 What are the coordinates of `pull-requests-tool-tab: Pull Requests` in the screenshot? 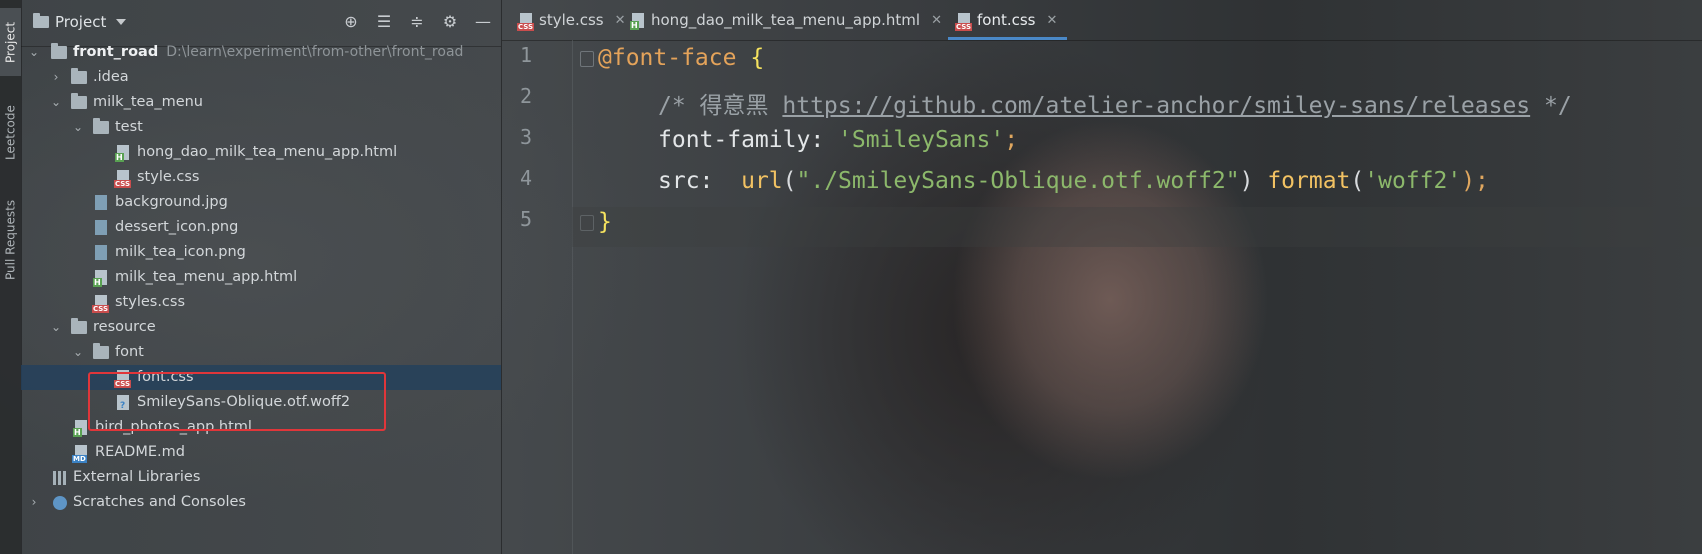 It's located at (10, 240).